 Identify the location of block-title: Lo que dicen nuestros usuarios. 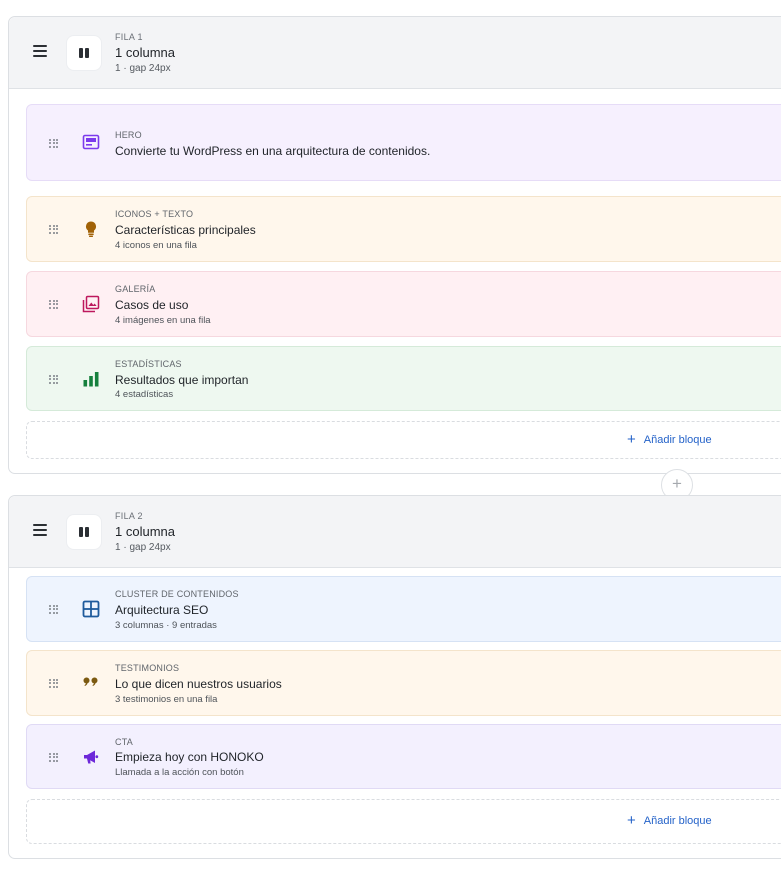
(198, 684).